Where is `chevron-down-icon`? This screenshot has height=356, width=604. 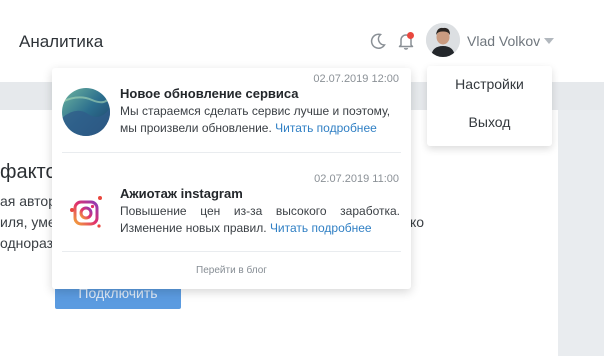
chevron-down-icon is located at coordinates (549, 41).